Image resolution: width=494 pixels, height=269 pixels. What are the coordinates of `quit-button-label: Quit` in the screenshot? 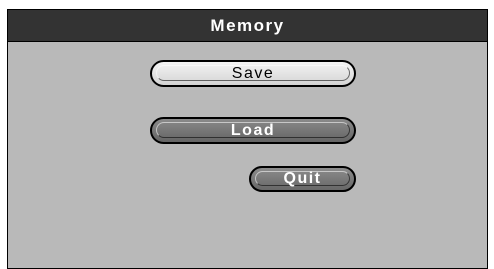 It's located at (302, 178).